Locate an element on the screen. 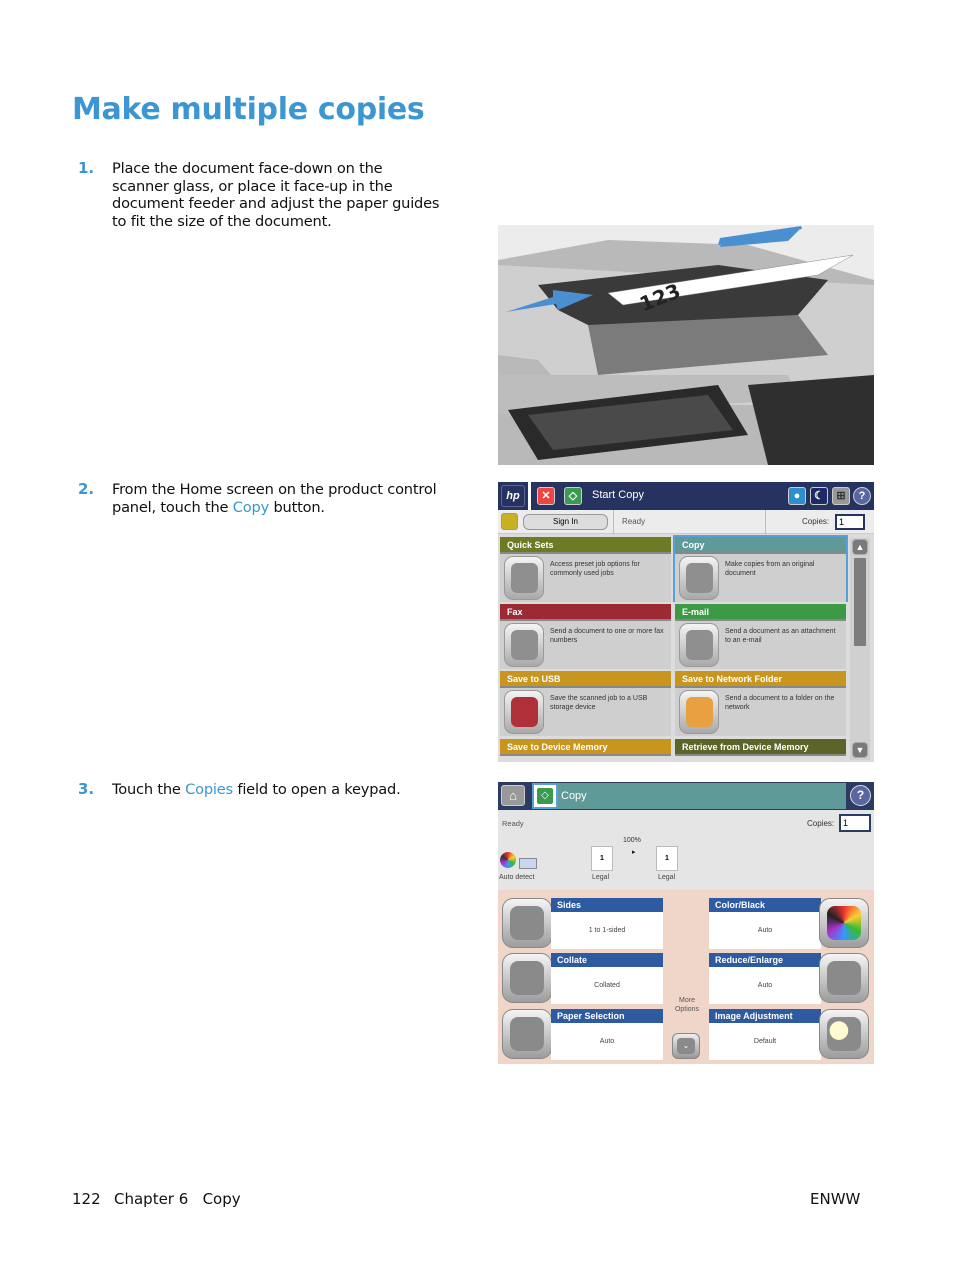 This screenshot has width=954, height=1270. option-title: Image Adjustment is located at coordinates (765, 1016).